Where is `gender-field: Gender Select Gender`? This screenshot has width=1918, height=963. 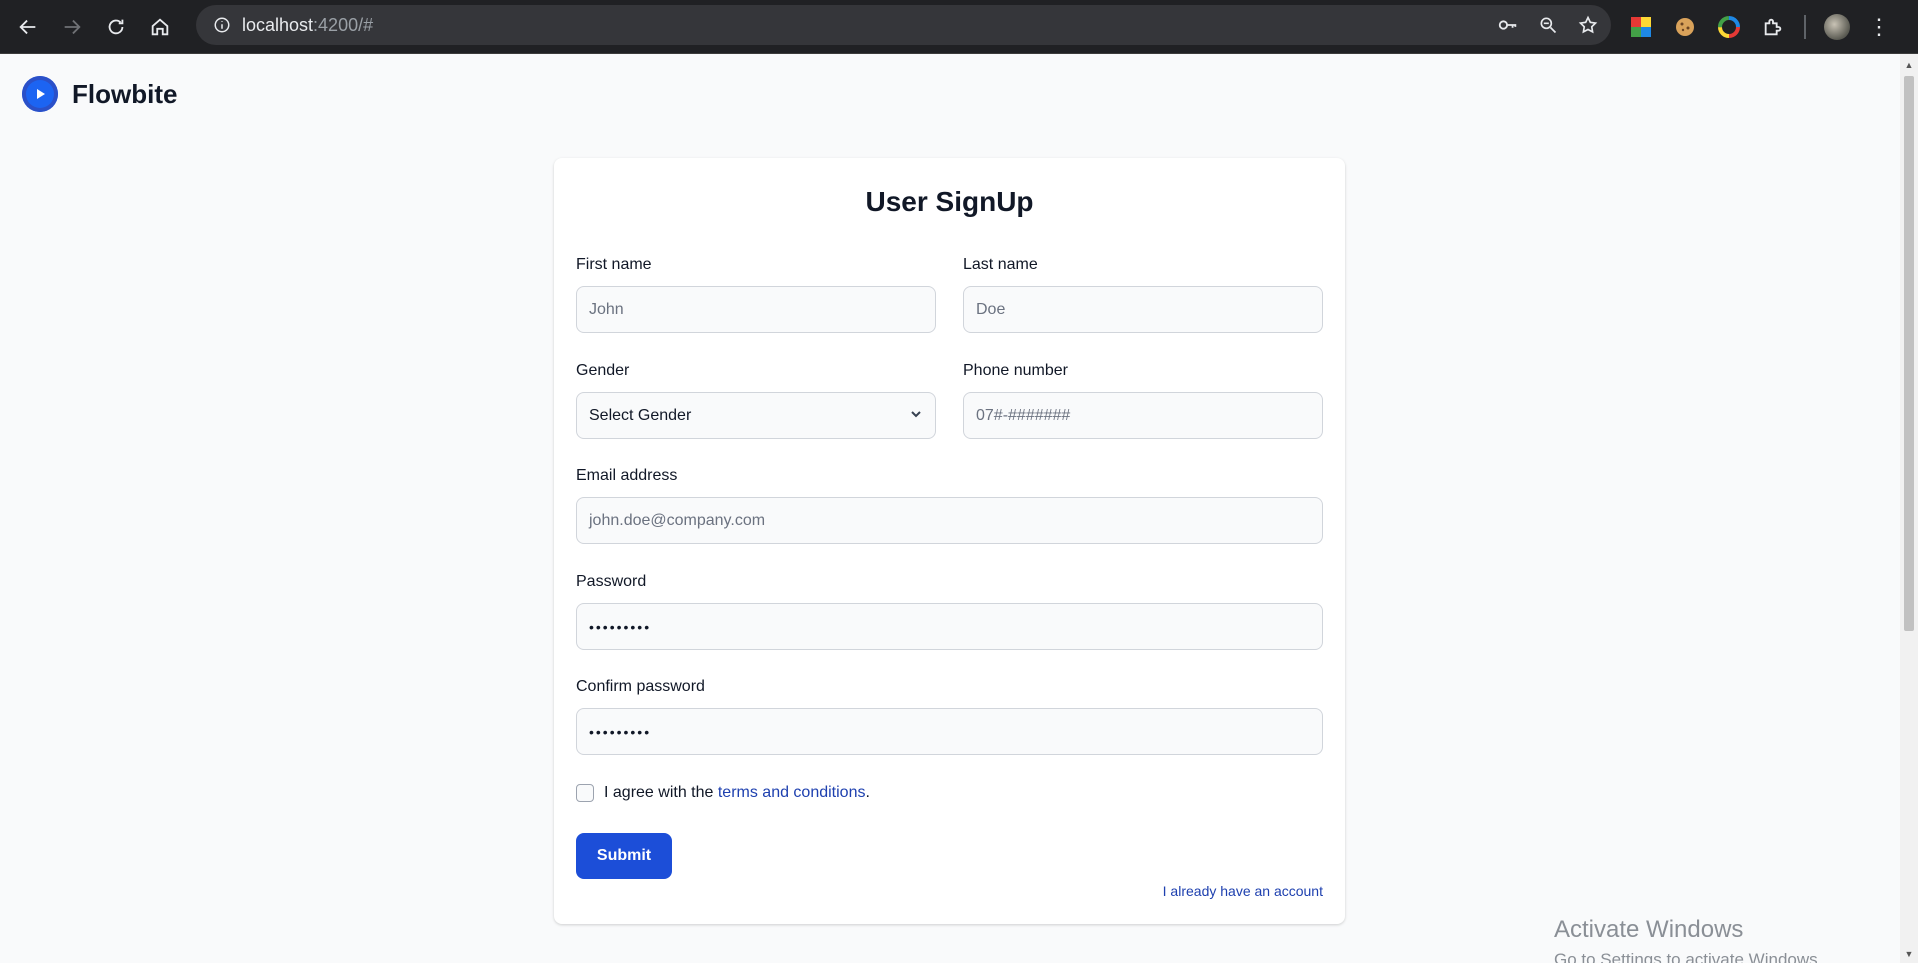
gender-field: Gender Select Gender is located at coordinates (756, 400).